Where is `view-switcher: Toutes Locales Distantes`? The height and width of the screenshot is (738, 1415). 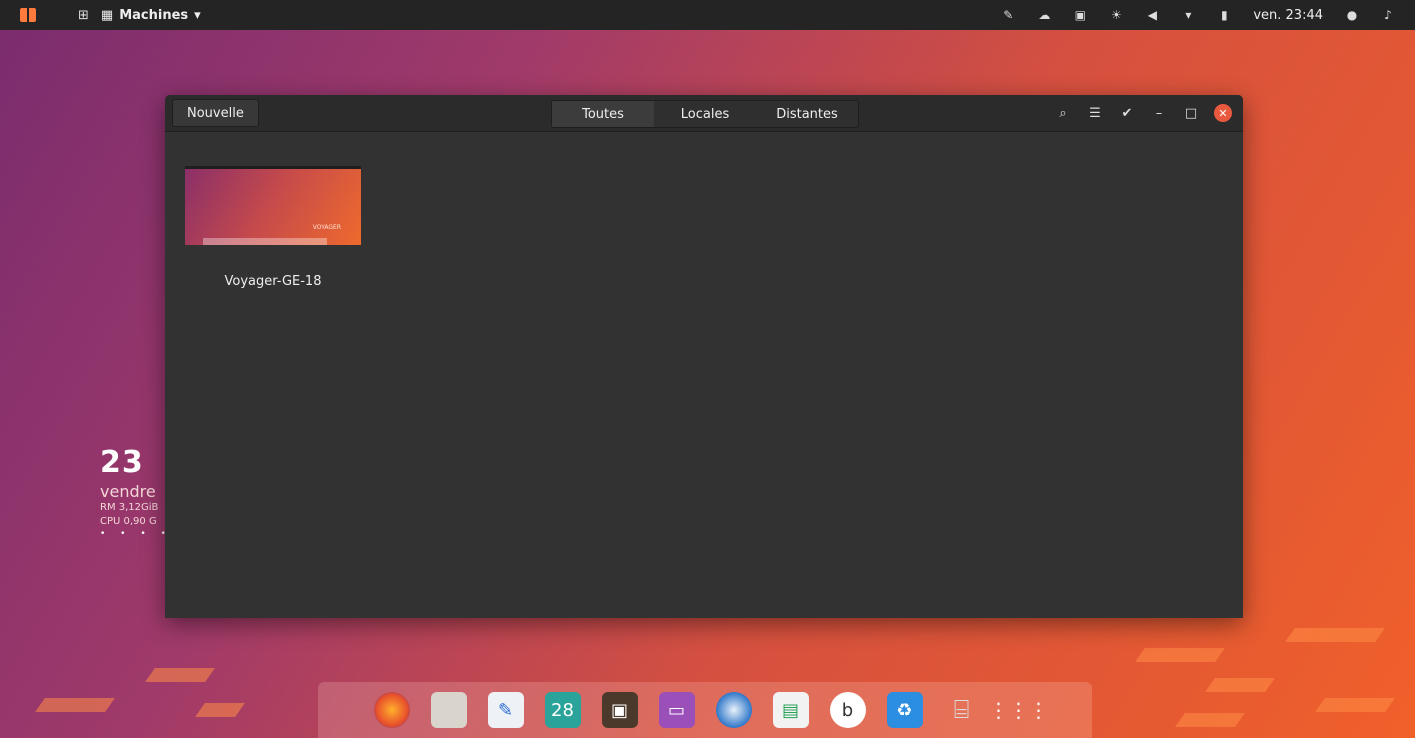
view-switcher: Toutes Locales Distantes is located at coordinates (705, 114).